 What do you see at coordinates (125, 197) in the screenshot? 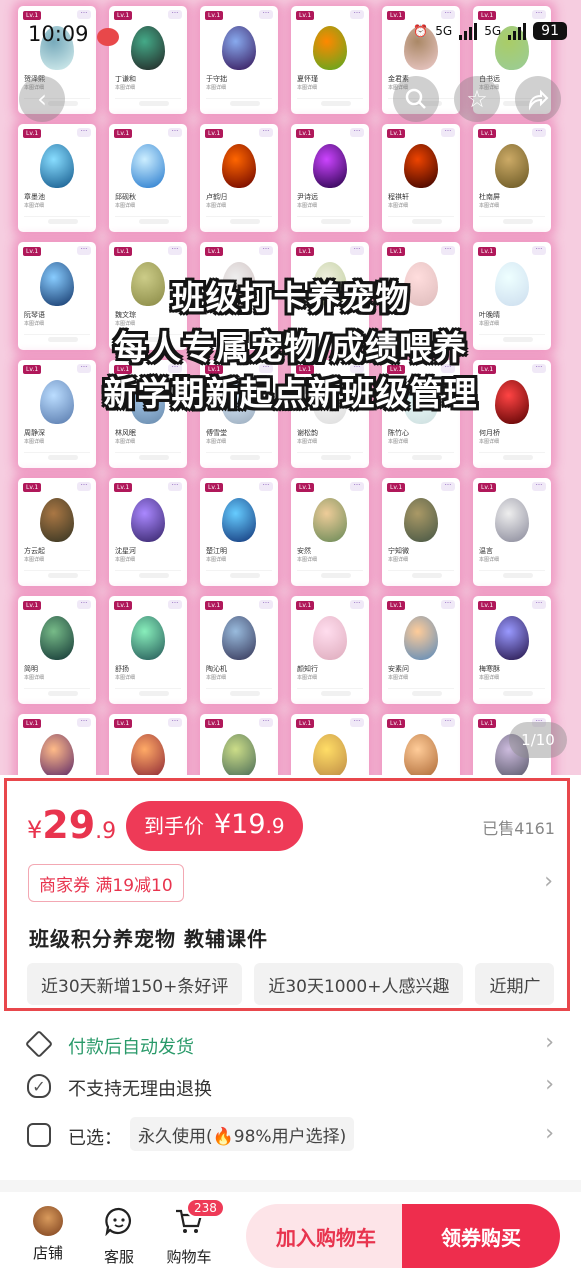
I see `pet-owner-name: 邱砚秋` at bounding box center [125, 197].